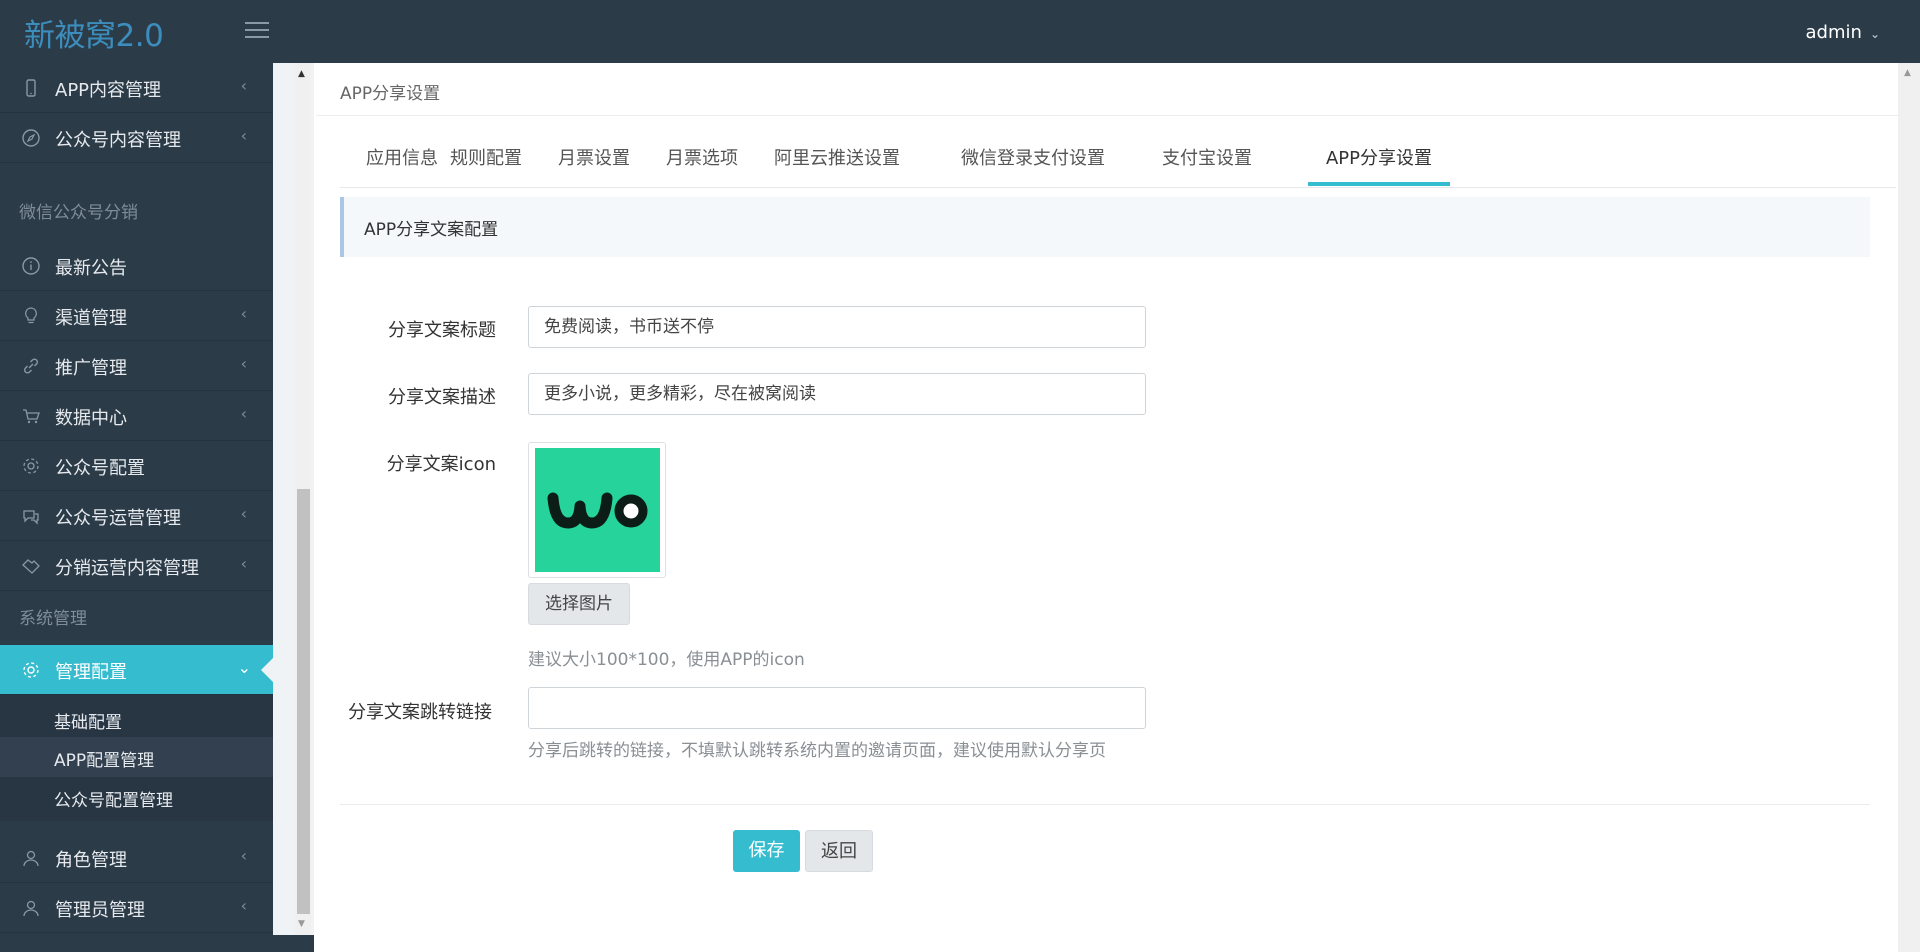  I want to click on user-name: admin, so click(1833, 32).